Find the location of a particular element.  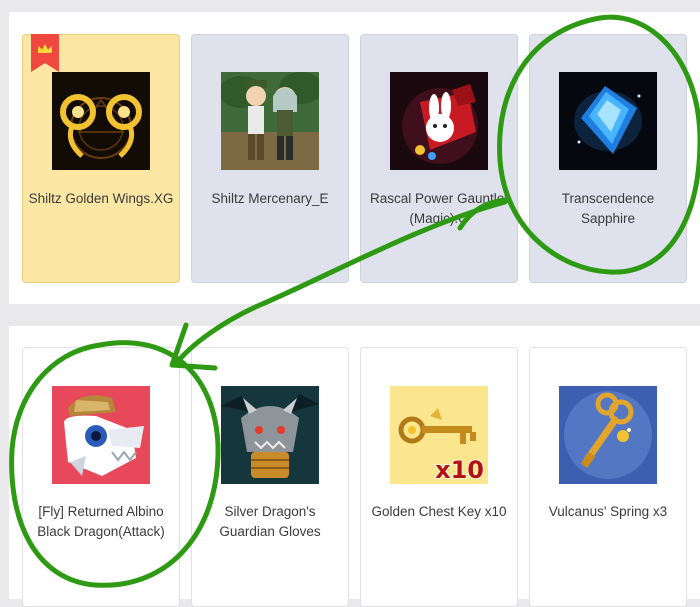

golden-wings-icon is located at coordinates (101, 121).